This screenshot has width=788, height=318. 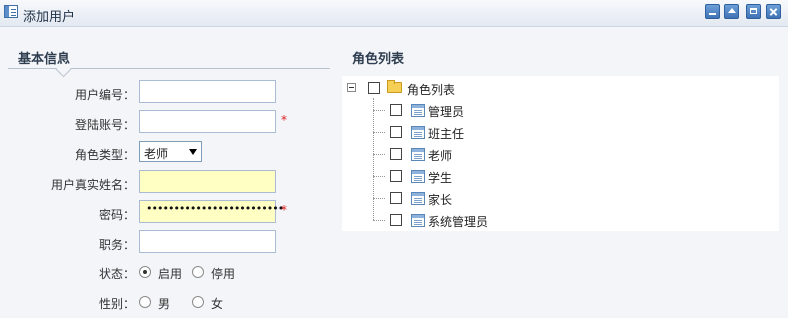 I want to click on role-list-heading-text: 角色列表, so click(x=378, y=59).